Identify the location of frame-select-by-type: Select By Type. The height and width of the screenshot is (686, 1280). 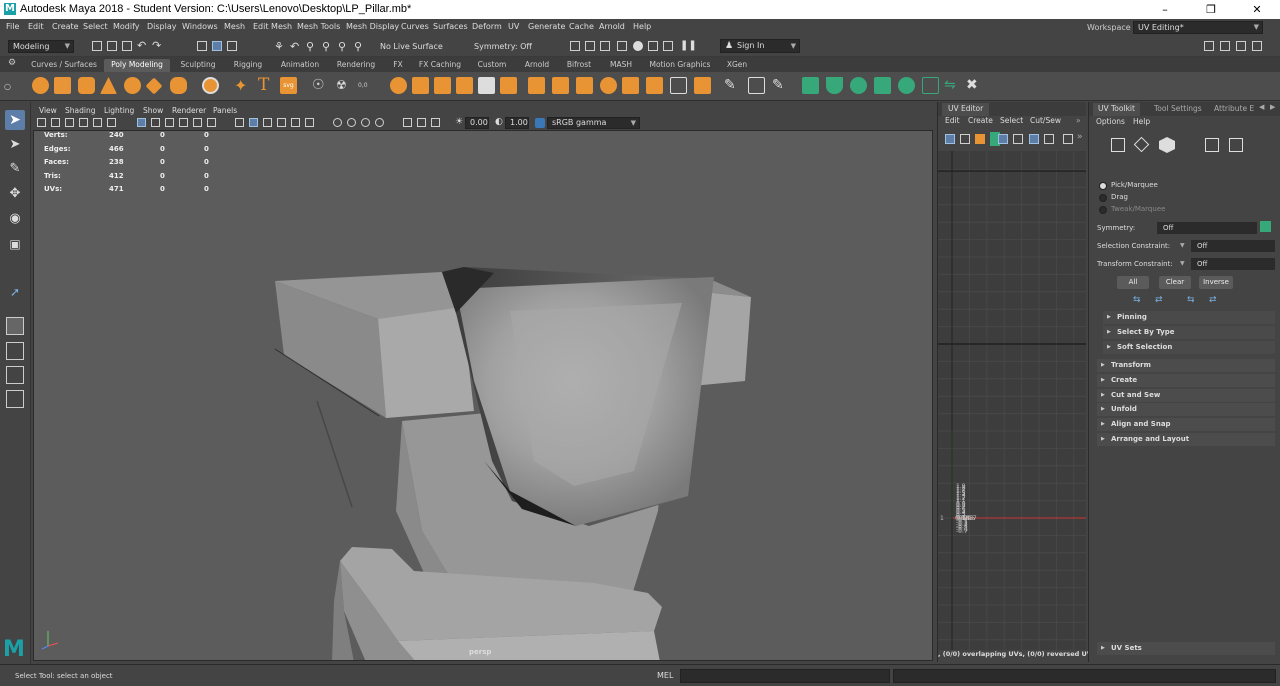
(1189, 332).